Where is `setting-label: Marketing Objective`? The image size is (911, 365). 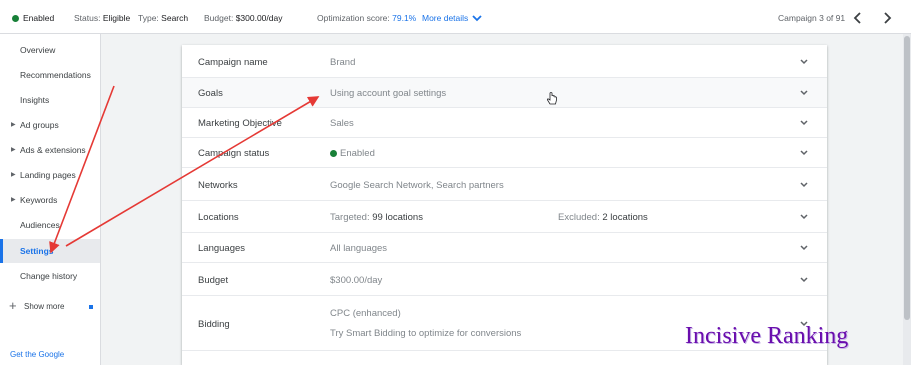
setting-label: Marketing Objective is located at coordinates (240, 123).